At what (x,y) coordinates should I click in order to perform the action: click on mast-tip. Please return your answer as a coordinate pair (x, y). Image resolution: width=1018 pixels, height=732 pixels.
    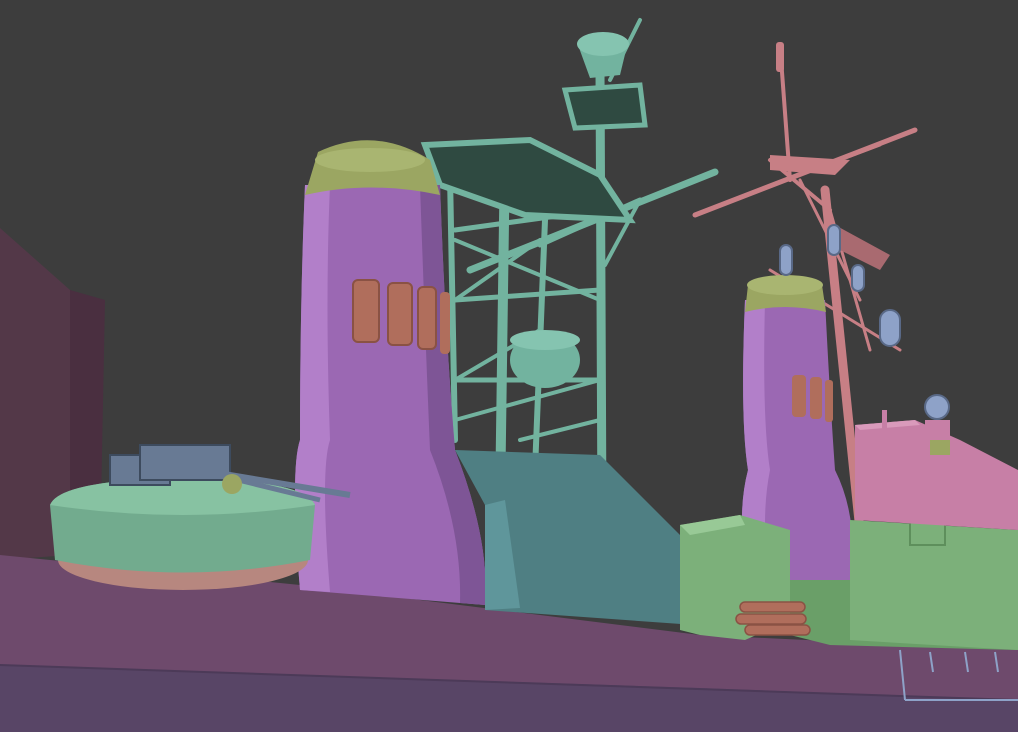
    Looking at the image, I should click on (780, 57).